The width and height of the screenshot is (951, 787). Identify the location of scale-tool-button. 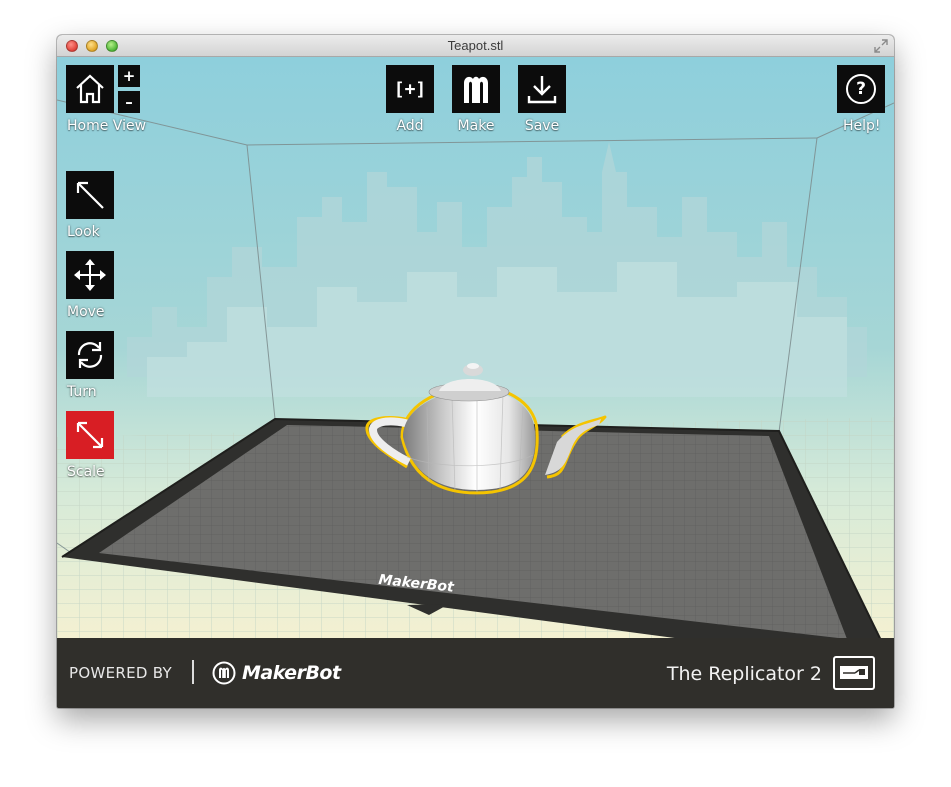
(90, 435).